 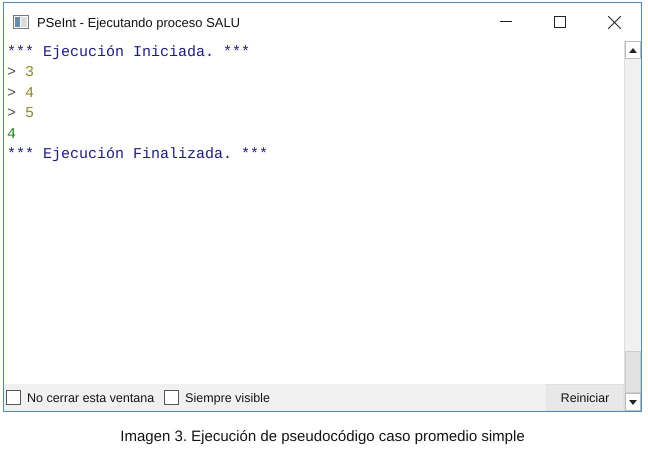 I want to click on input-value-text: 3, so click(x=29, y=73).